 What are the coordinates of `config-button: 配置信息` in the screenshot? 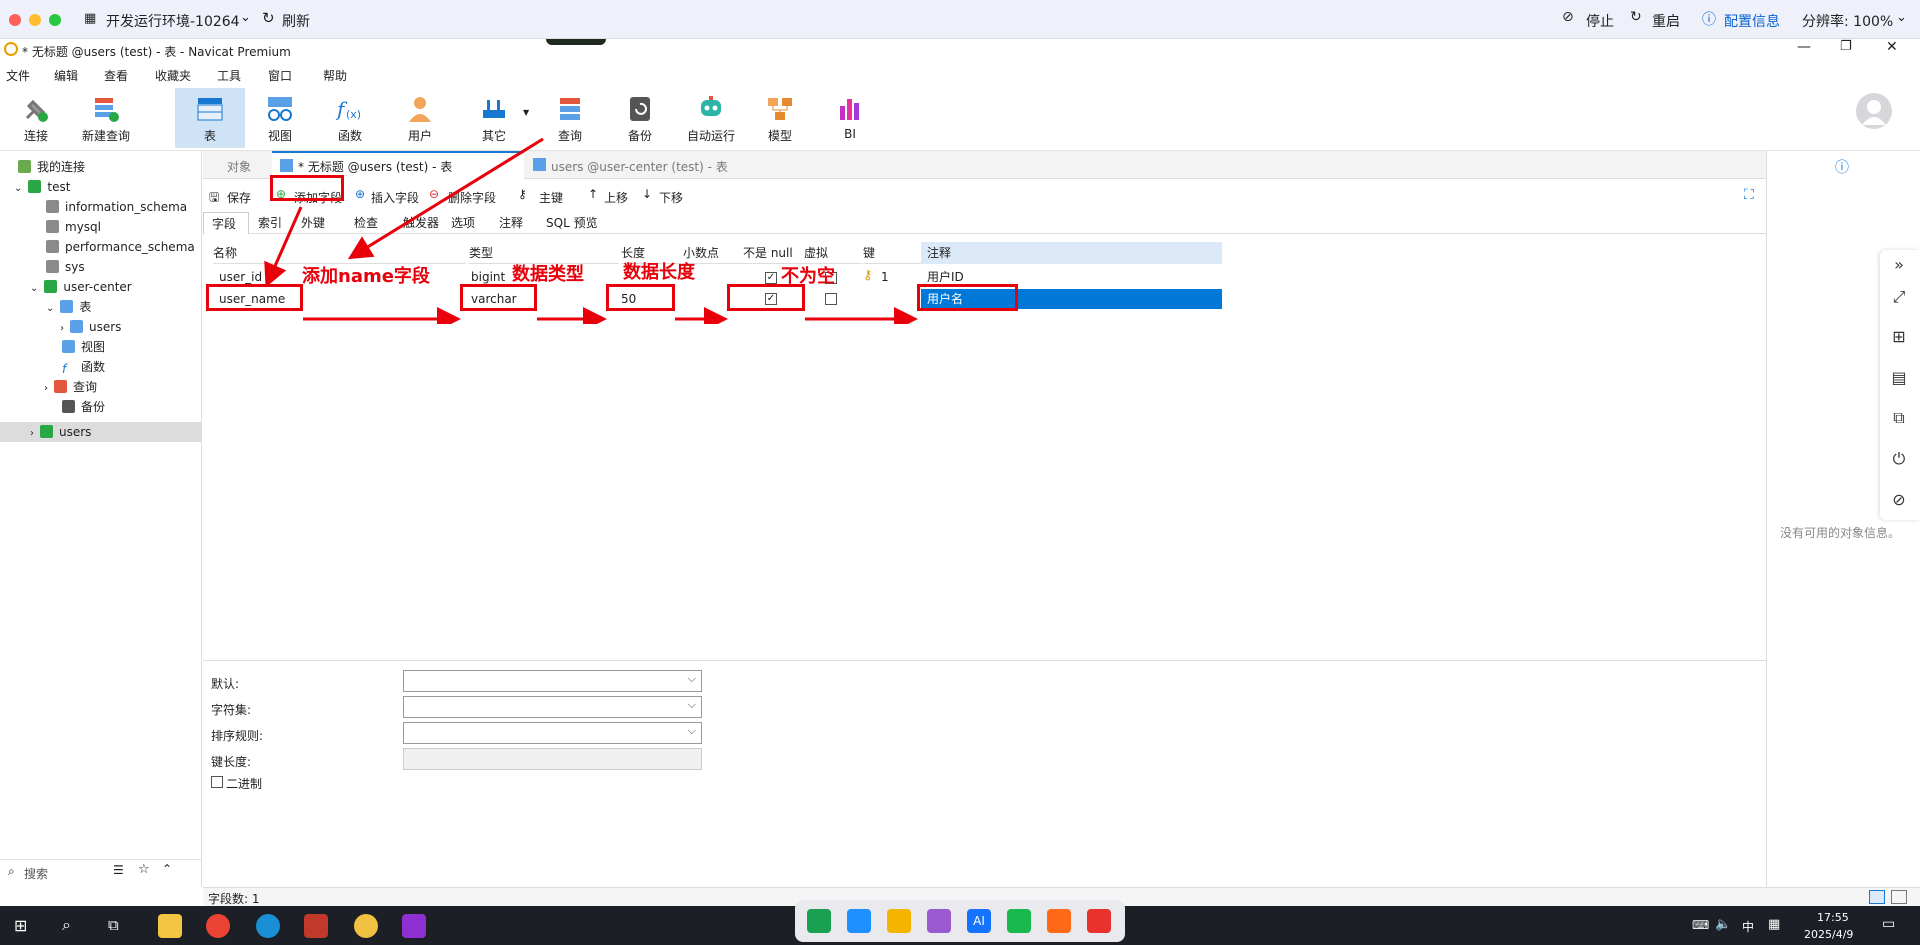 It's located at (1752, 21).